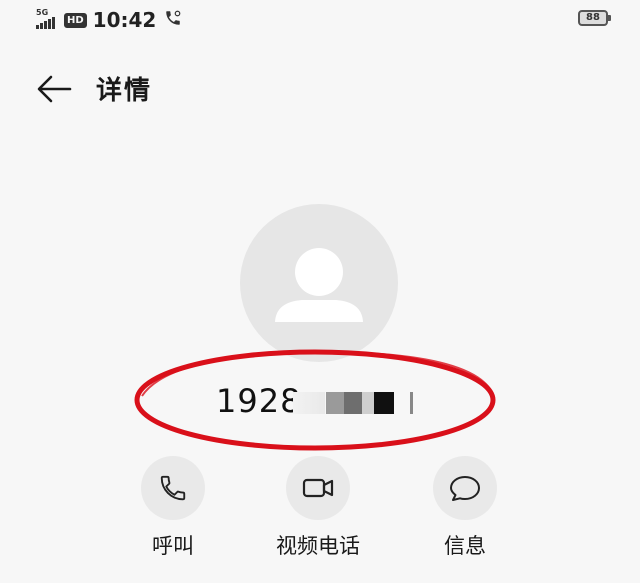  What do you see at coordinates (259, 401) in the screenshot?
I see `phone-number: 1928` at bounding box center [259, 401].